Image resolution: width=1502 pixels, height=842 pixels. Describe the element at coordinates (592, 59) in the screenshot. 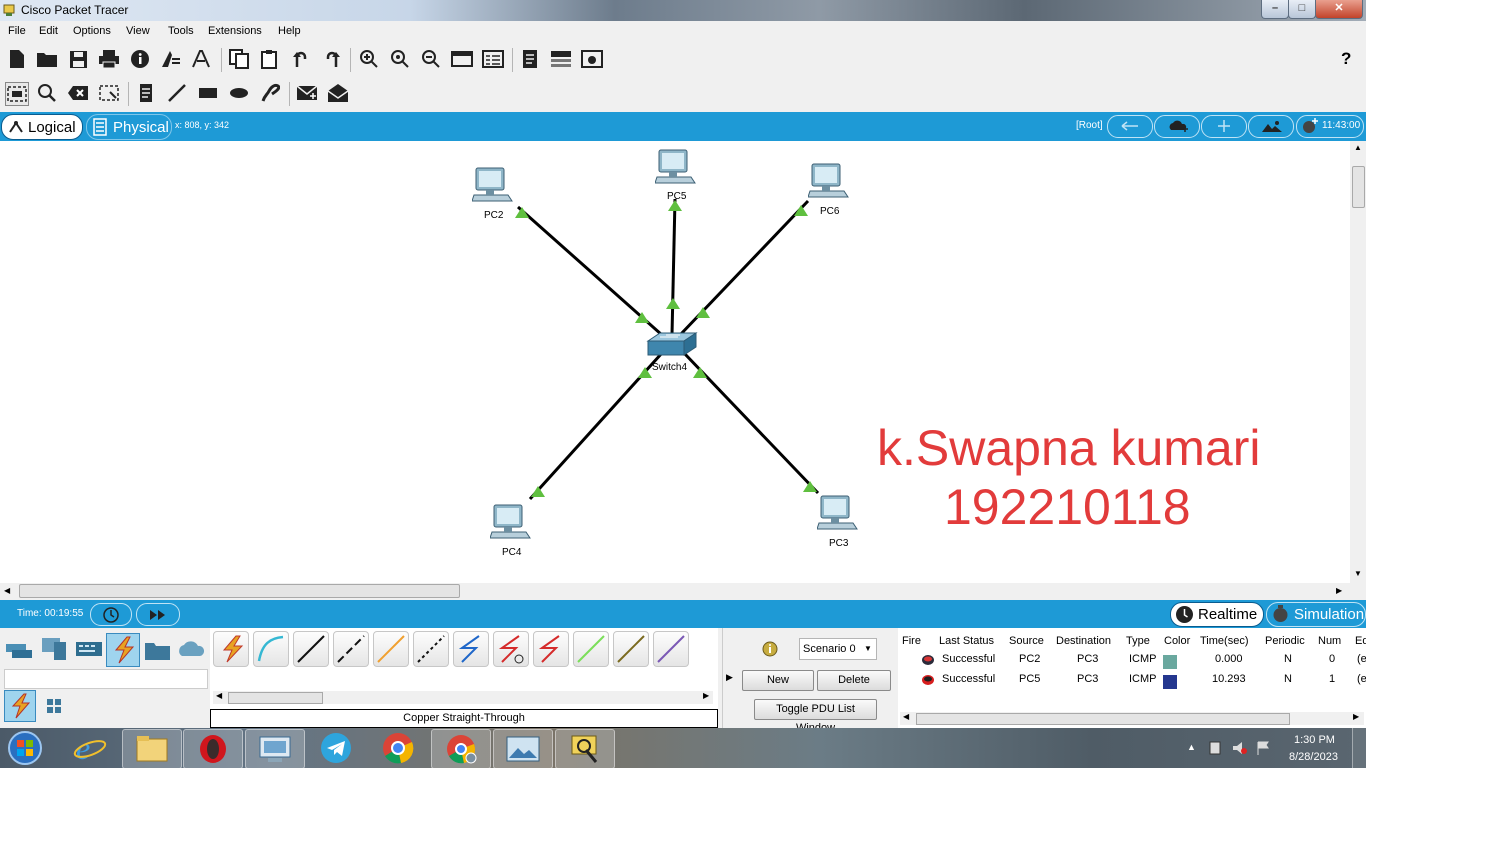

I see `screenshot-icon` at that location.